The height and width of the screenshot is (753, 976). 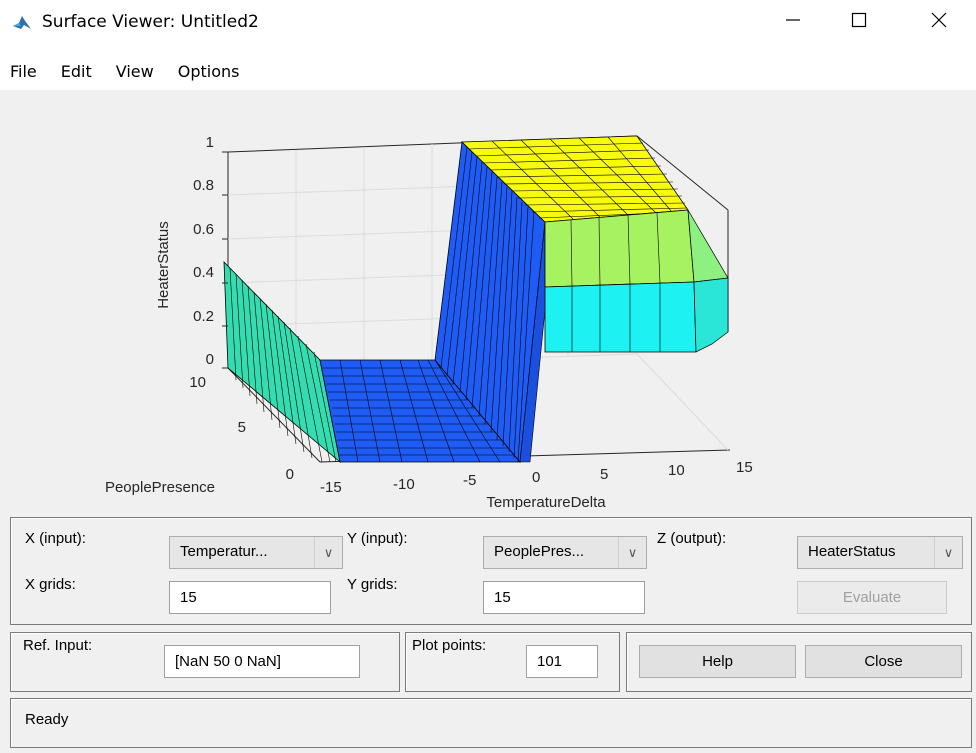 I want to click on z-axis-label: HeaterStatus, so click(x=163, y=265).